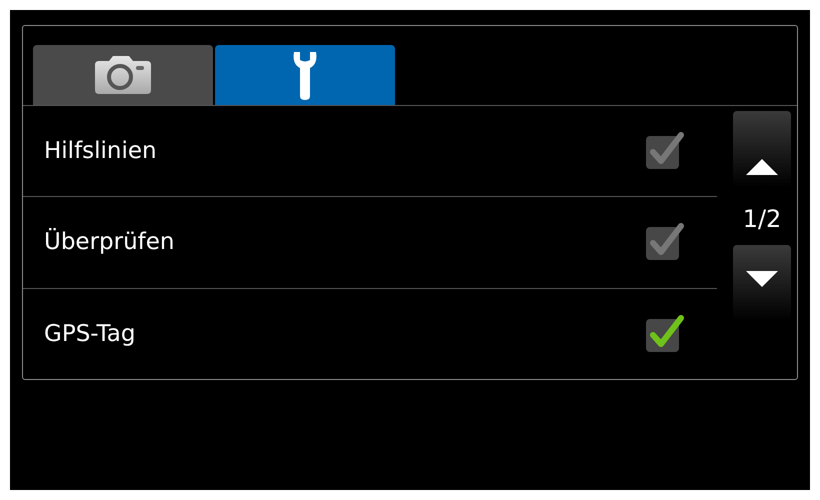 The height and width of the screenshot is (500, 820). I want to click on up-arrow-icon, so click(762, 167).